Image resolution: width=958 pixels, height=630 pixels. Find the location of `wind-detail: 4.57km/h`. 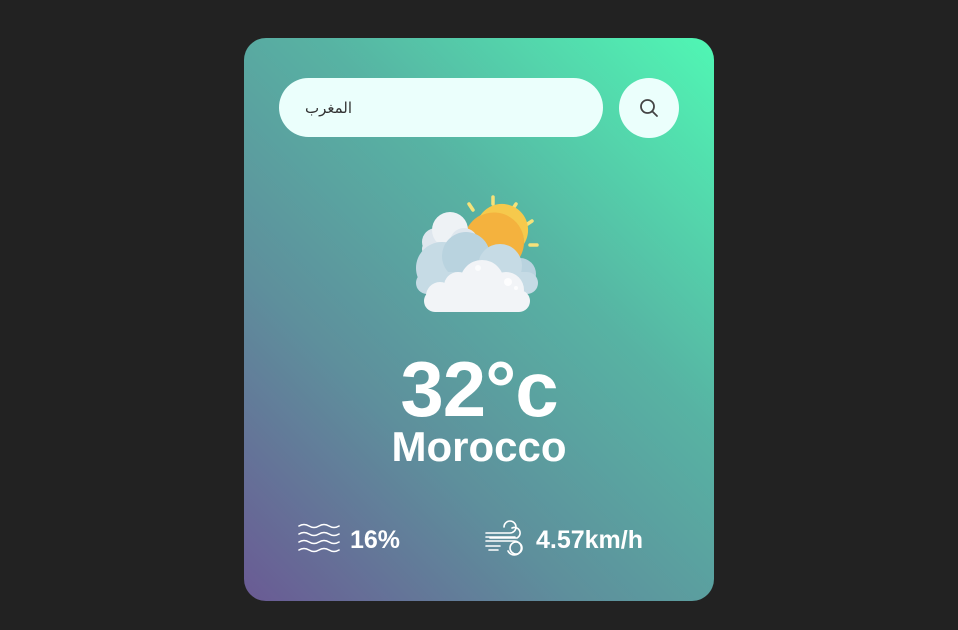

wind-detail: 4.57km/h is located at coordinates (563, 540).